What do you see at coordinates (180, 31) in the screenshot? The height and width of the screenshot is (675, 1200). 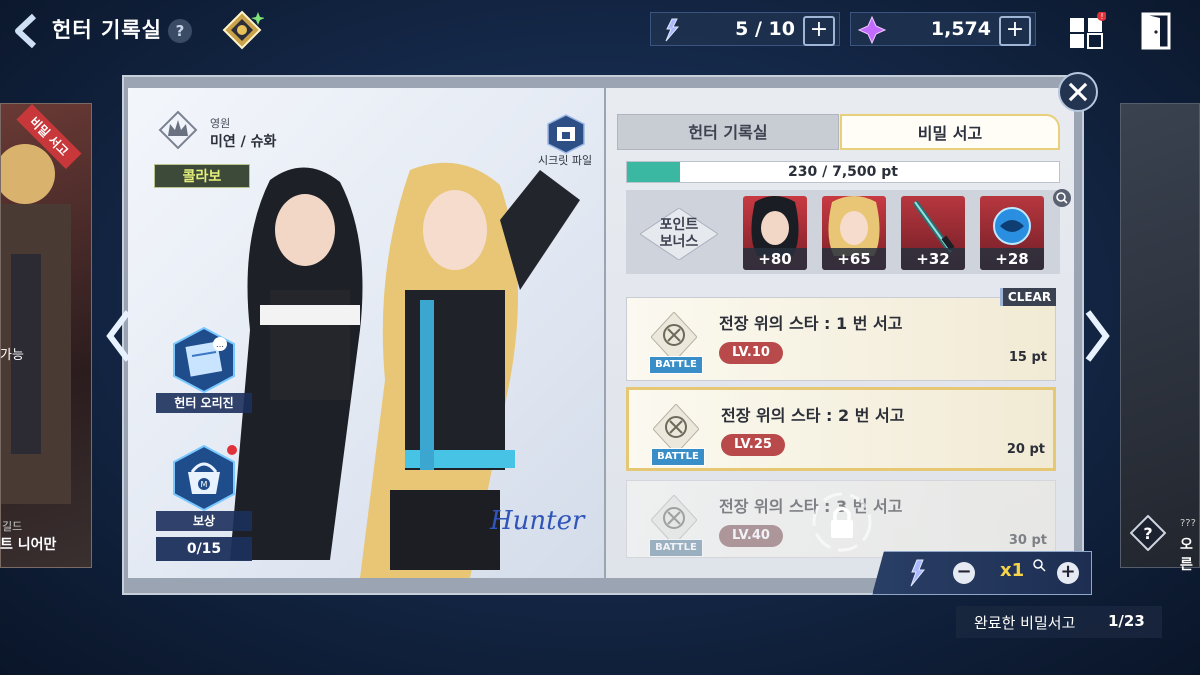 I see `help-button: ?` at bounding box center [180, 31].